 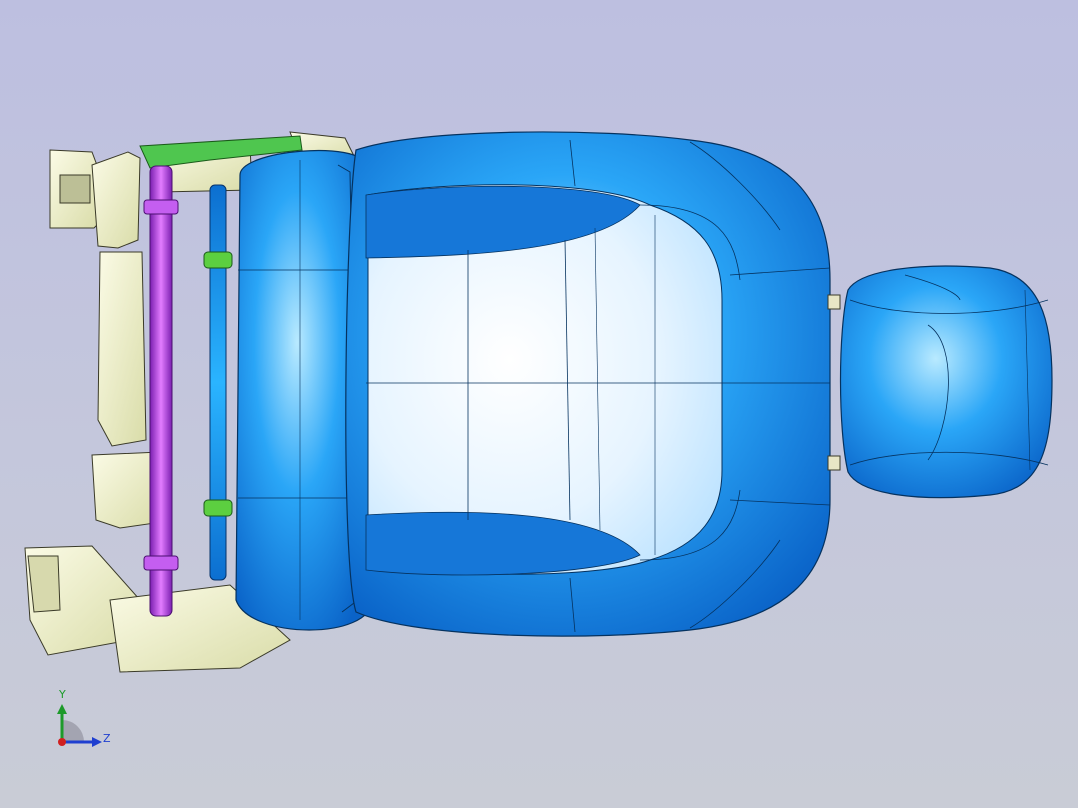 What do you see at coordinates (946, 382) in the screenshot?
I see `headrest` at bounding box center [946, 382].